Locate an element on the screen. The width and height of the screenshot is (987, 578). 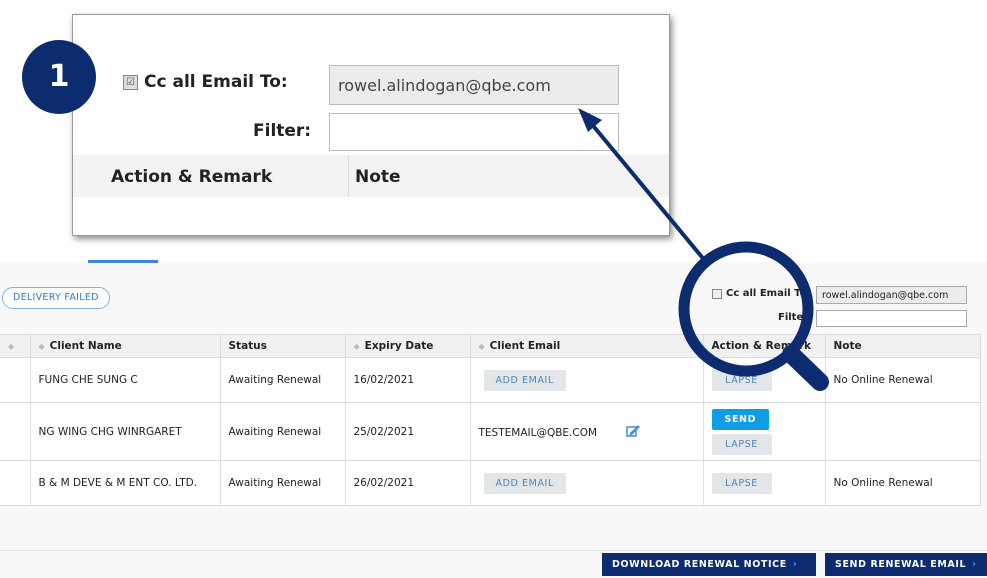
magnifier-icon is located at coordinates (753, 316).